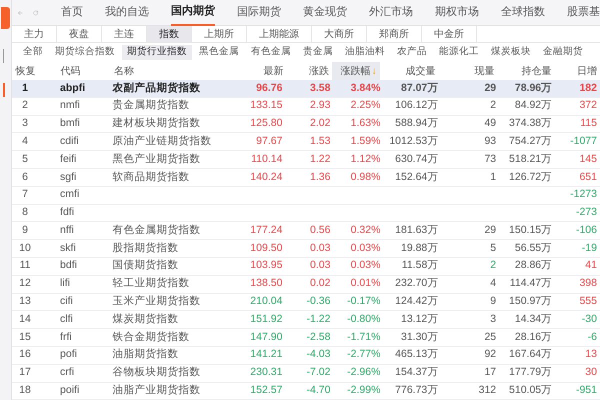  Describe the element at coordinates (325, 13) in the screenshot. I see `nav-tab: 黄金现货` at that location.